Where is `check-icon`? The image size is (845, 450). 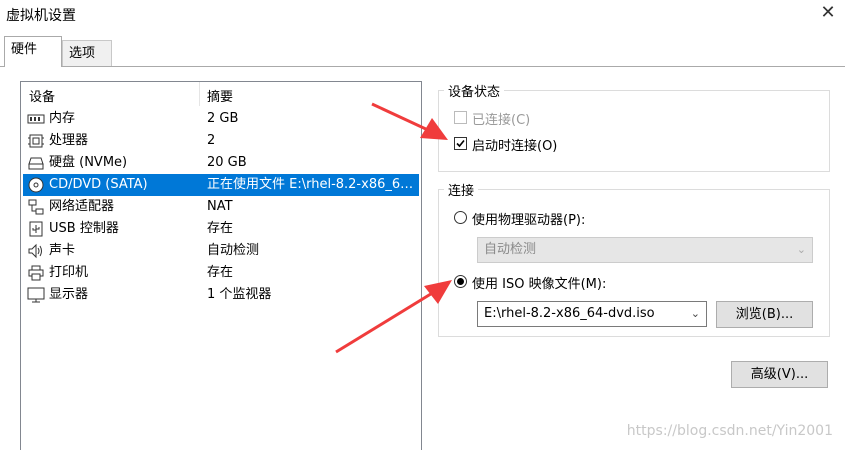
check-icon is located at coordinates (460, 143).